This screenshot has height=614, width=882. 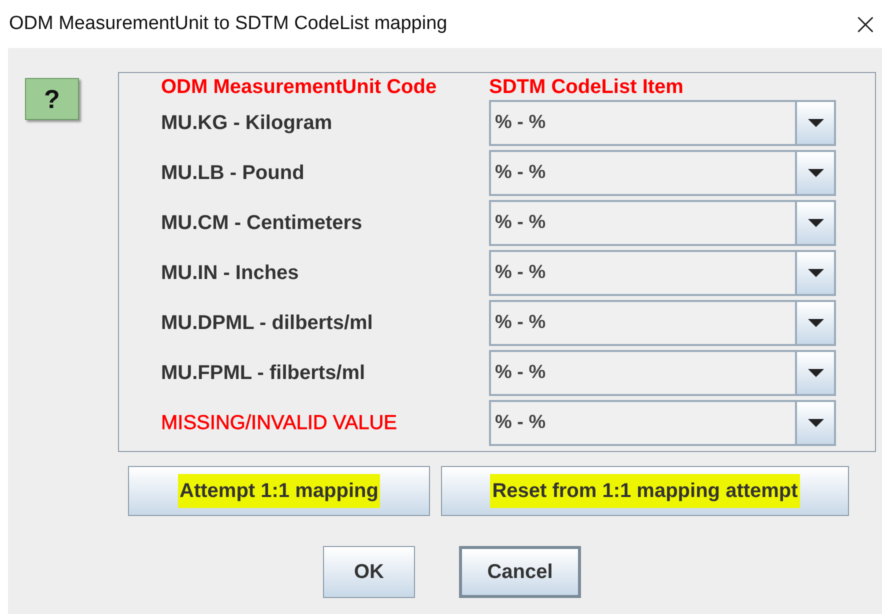 What do you see at coordinates (279, 491) in the screenshot?
I see `action-button: Attempt 1:1 mapping` at bounding box center [279, 491].